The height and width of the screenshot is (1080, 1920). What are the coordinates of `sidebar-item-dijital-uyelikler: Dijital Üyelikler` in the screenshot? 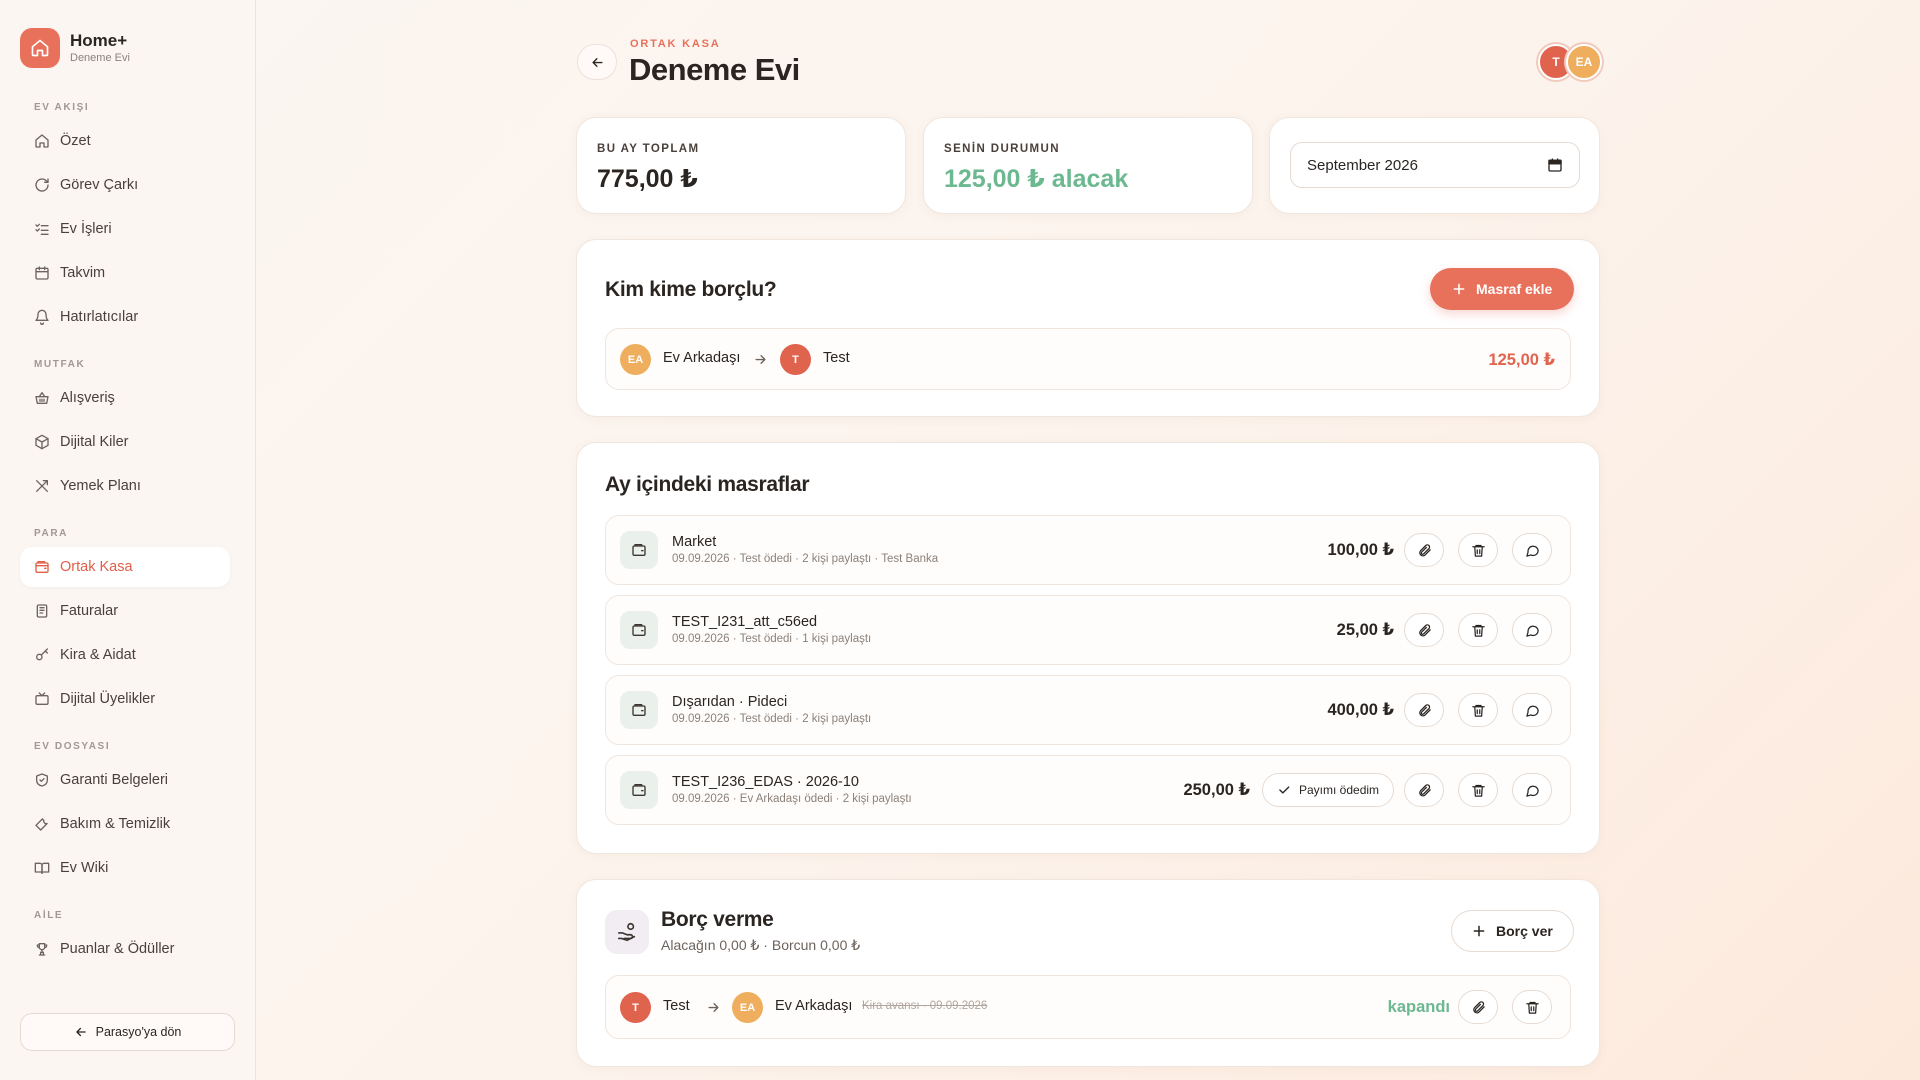 It's located at (125, 699).